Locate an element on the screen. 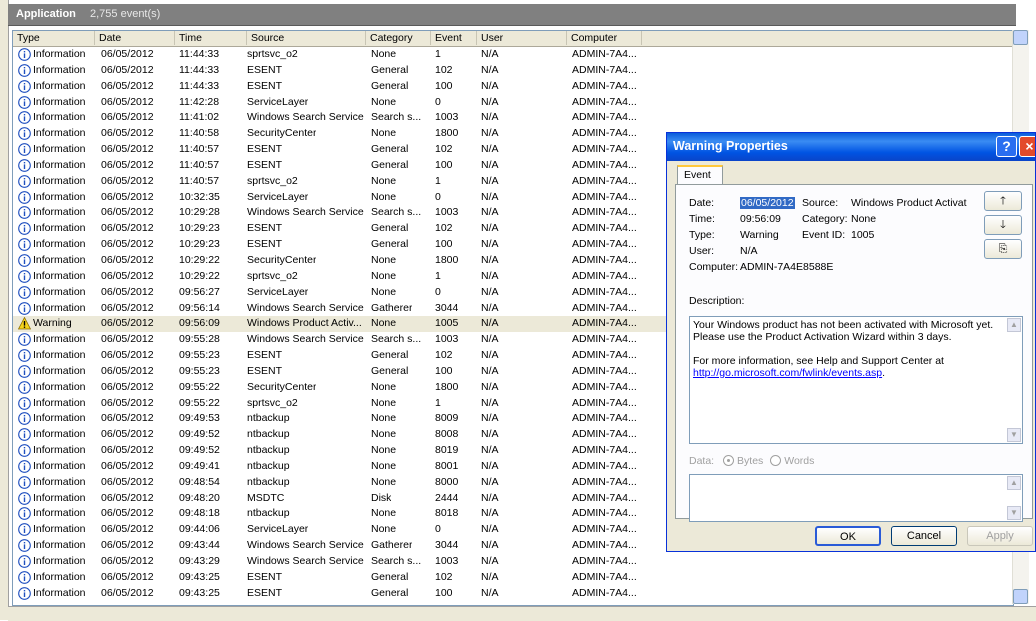 This screenshot has width=1036, height=621. data-box: ▲ ▼ is located at coordinates (856, 498).